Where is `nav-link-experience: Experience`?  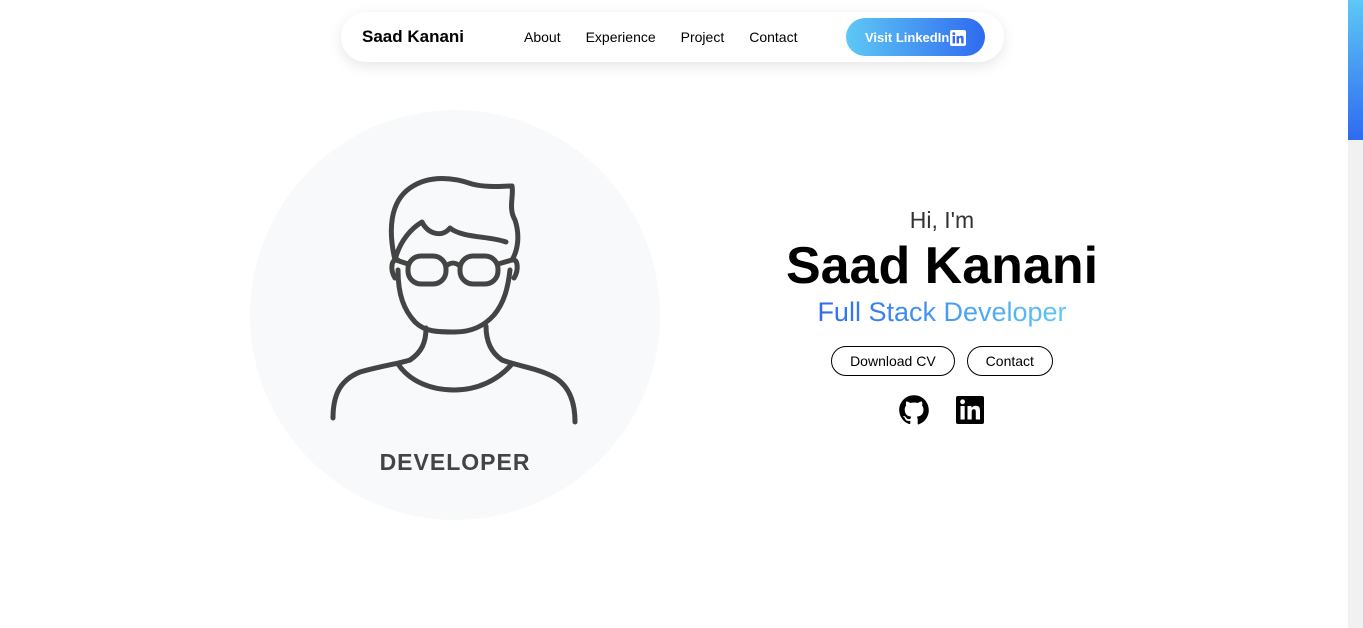
nav-link-experience: Experience is located at coordinates (621, 37).